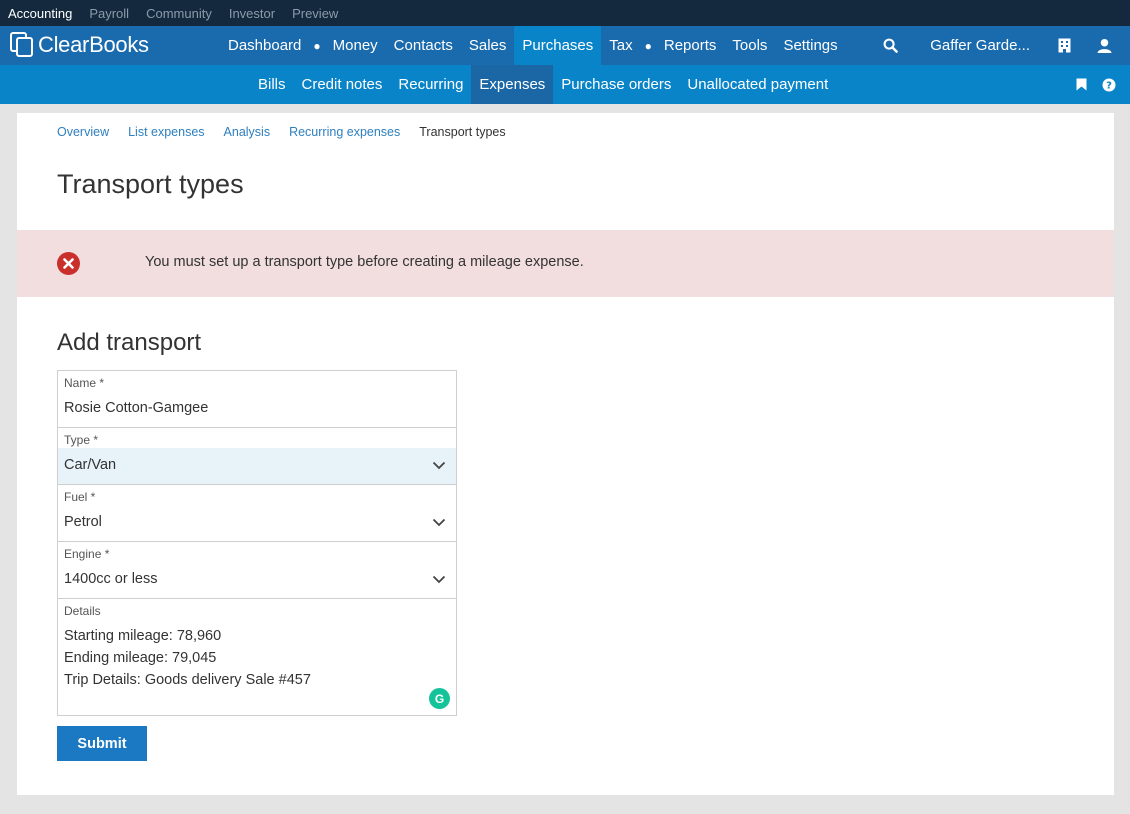 Image resolution: width=1130 pixels, height=814 pixels. What do you see at coordinates (757, 84) in the screenshot?
I see `subnav-unallocated-payment: Unallocated payment` at bounding box center [757, 84].